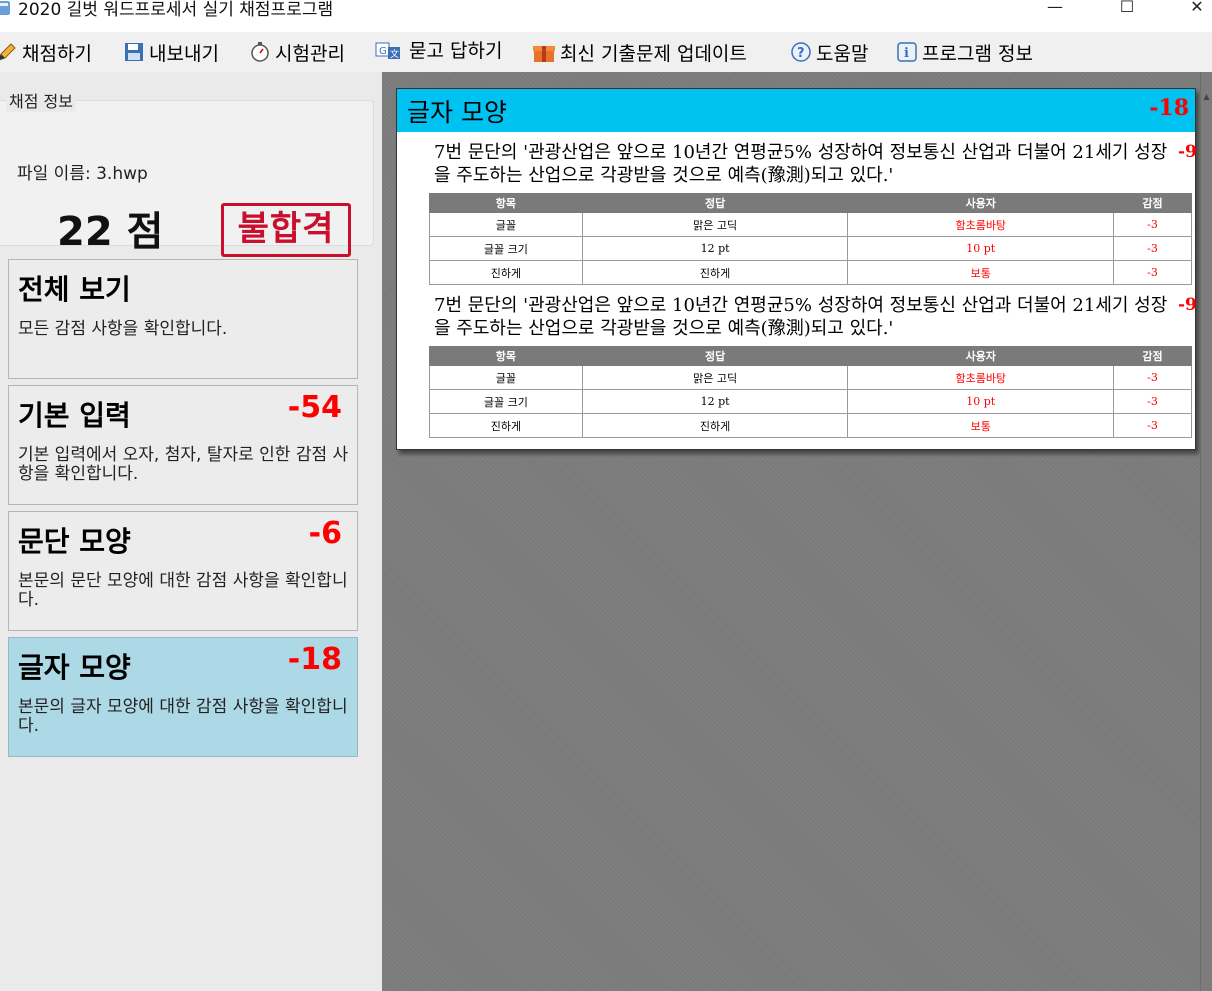 This screenshot has width=1212, height=991. I want to click on fail-stamp: 불합격, so click(286, 230).